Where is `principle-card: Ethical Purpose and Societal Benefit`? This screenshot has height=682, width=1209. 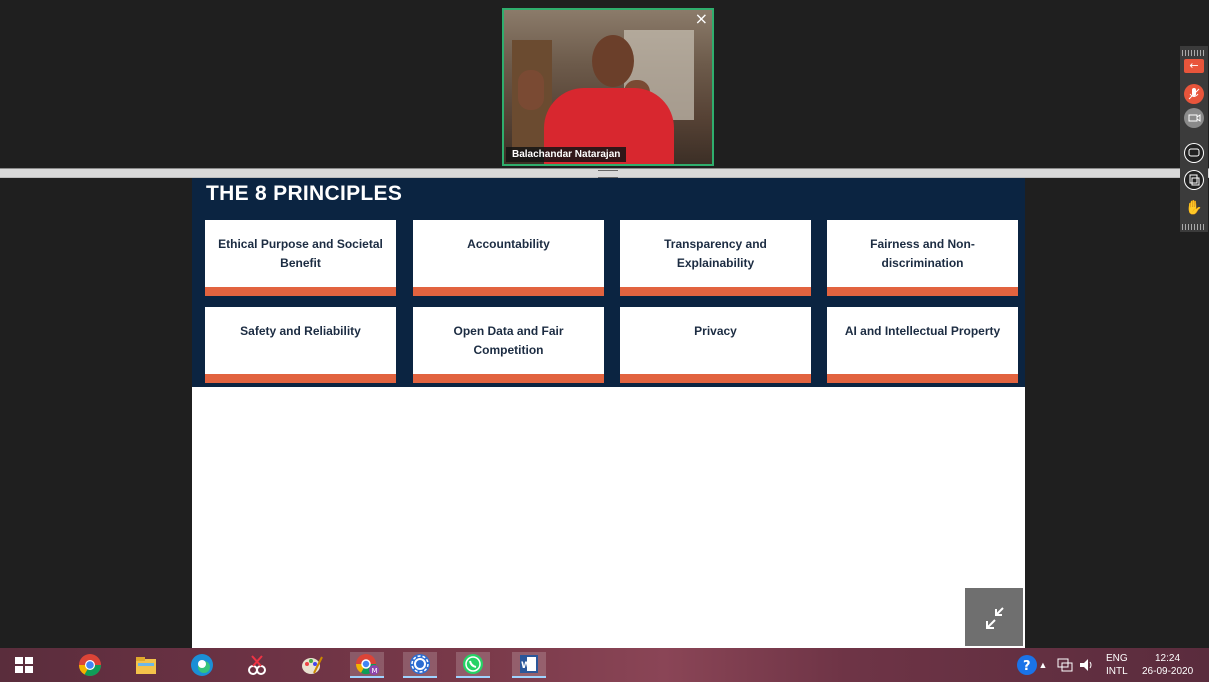 principle-card: Ethical Purpose and Societal Benefit is located at coordinates (300, 258).